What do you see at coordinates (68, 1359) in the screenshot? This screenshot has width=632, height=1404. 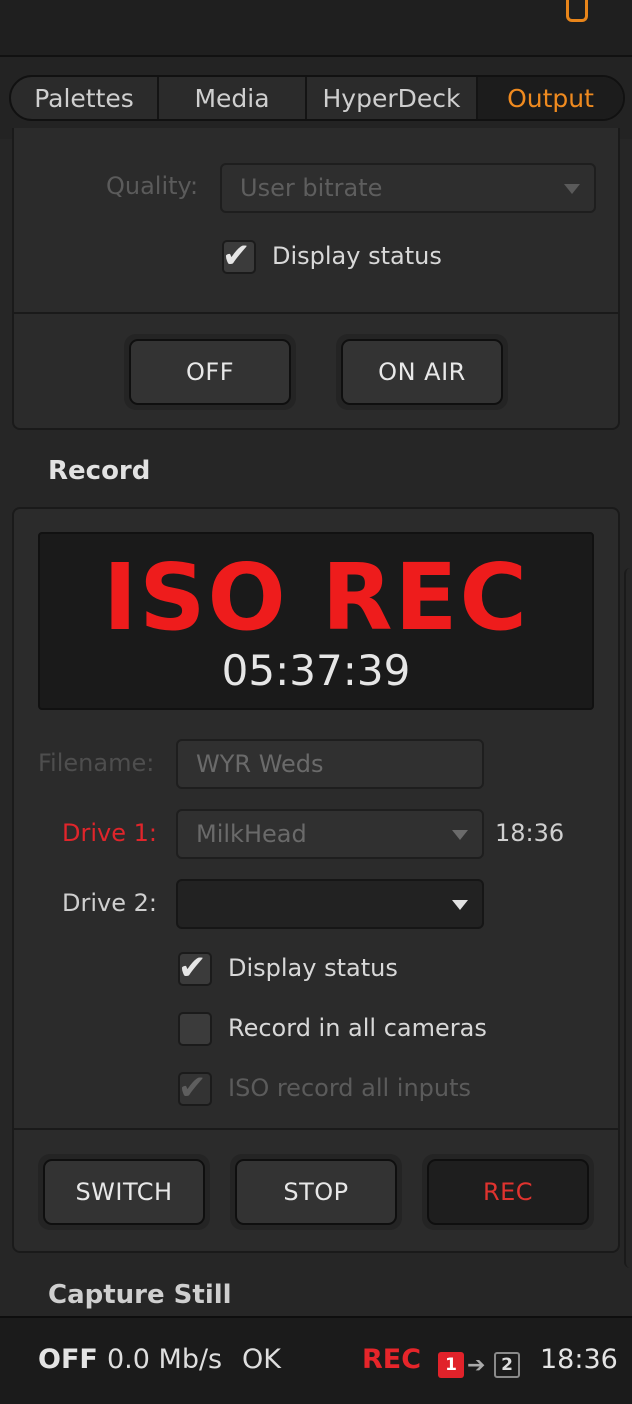 I see `stream-state: OFF` at bounding box center [68, 1359].